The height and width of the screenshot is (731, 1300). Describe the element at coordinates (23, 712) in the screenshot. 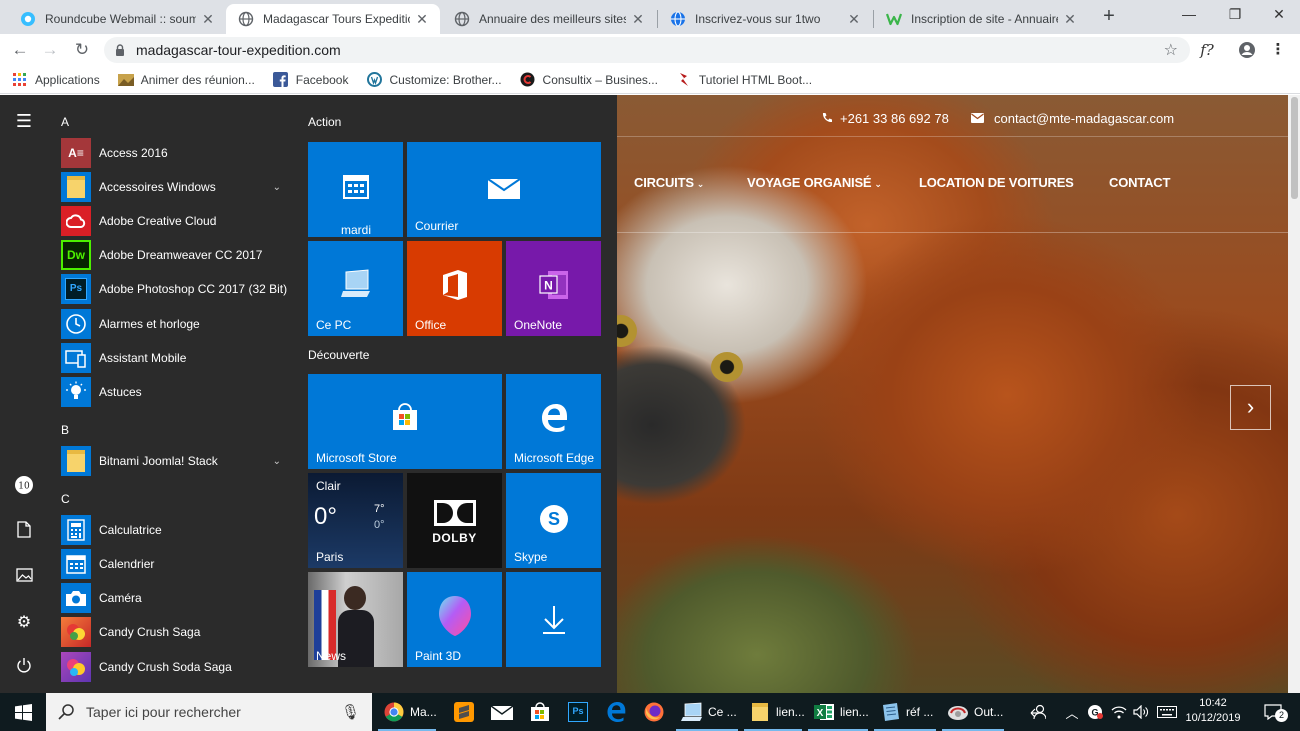

I see `start-button` at that location.